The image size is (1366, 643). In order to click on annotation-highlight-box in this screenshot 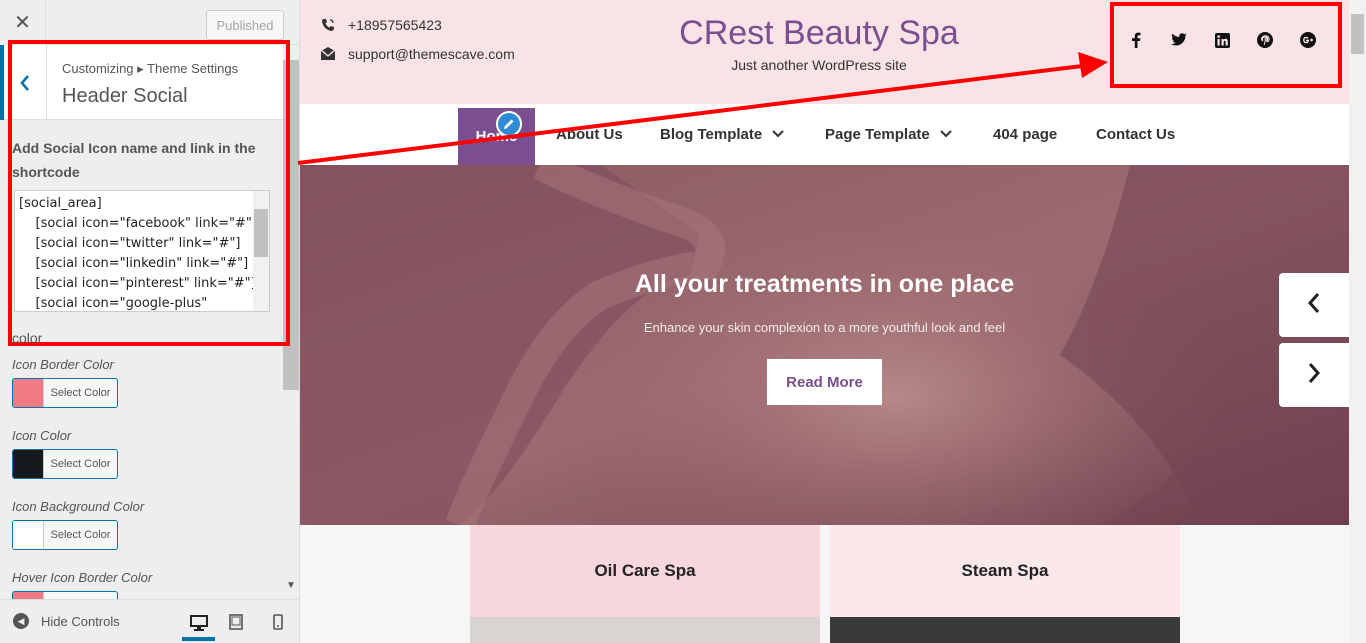, I will do `click(149, 193)`.